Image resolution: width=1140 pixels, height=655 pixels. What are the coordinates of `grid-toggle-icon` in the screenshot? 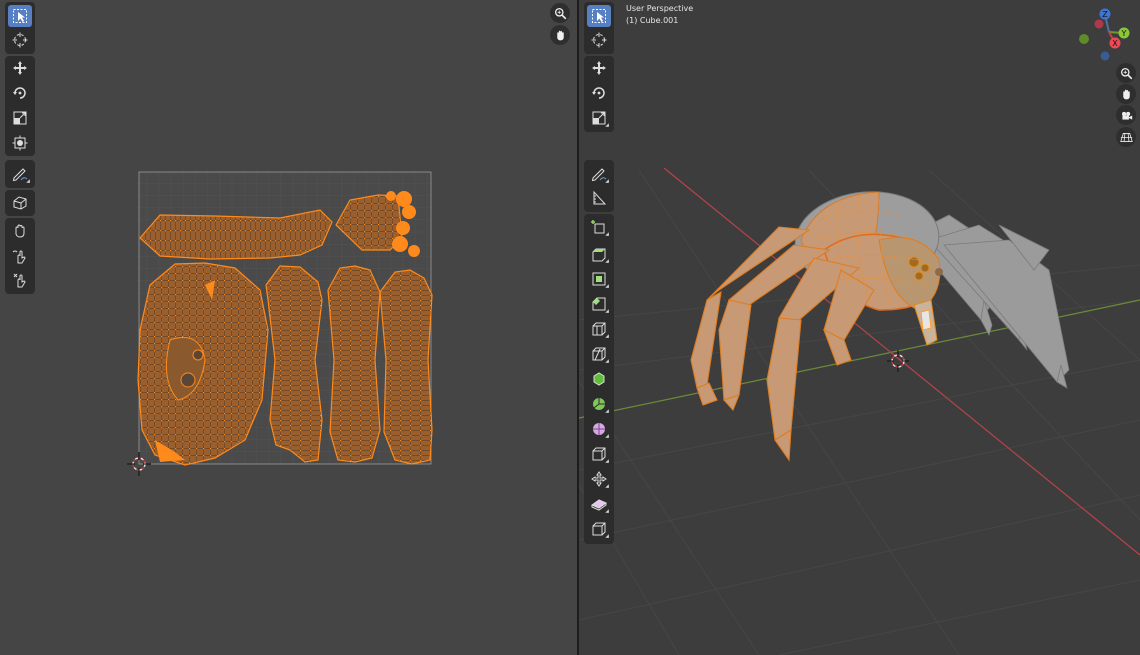 It's located at (1126, 137).